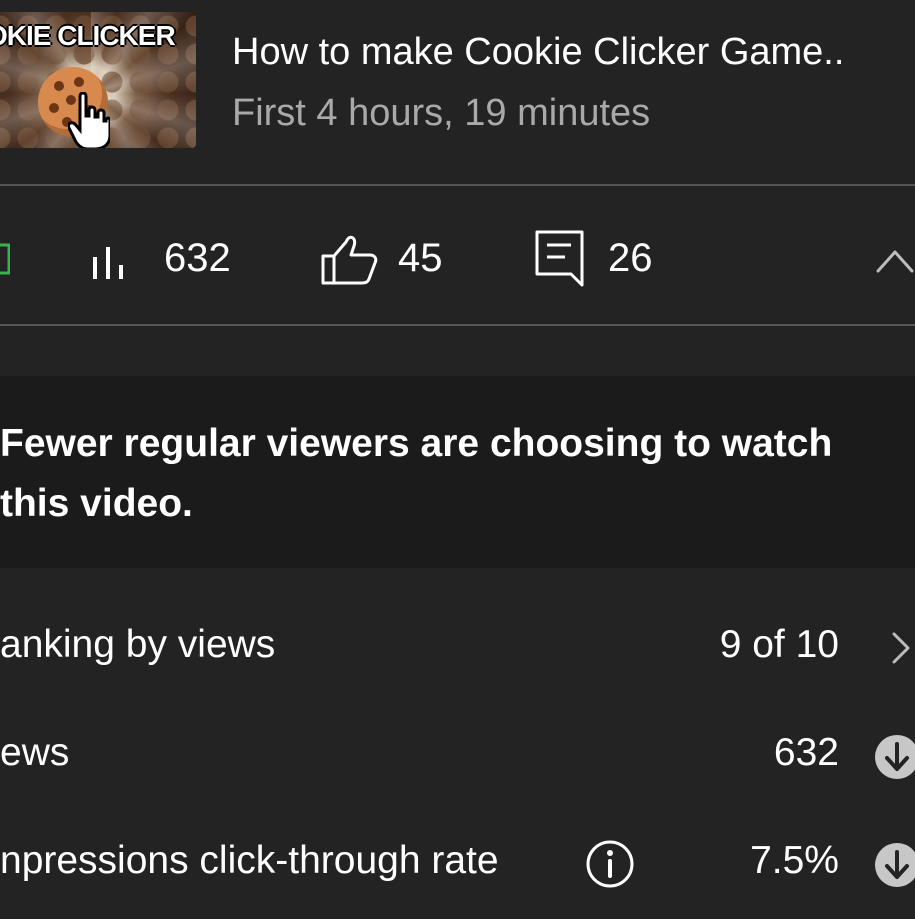 This screenshot has width=915, height=919. Describe the element at coordinates (630, 258) in the screenshot. I see `comments-count: 26` at that location.